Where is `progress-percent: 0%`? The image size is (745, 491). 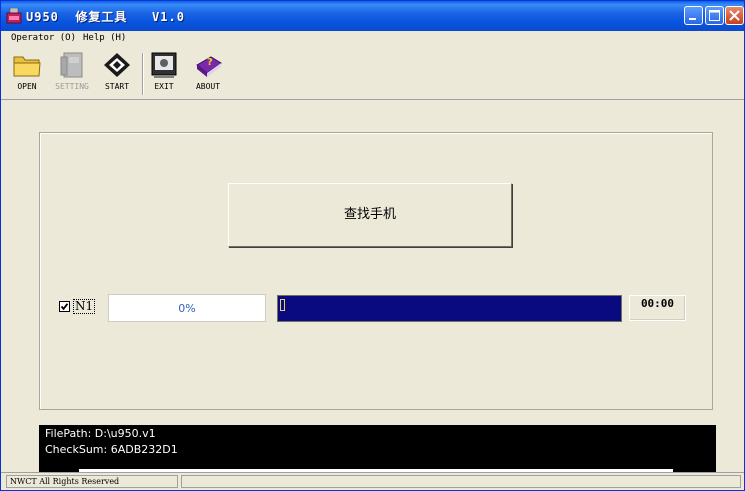
progress-percent: 0% is located at coordinates (187, 308).